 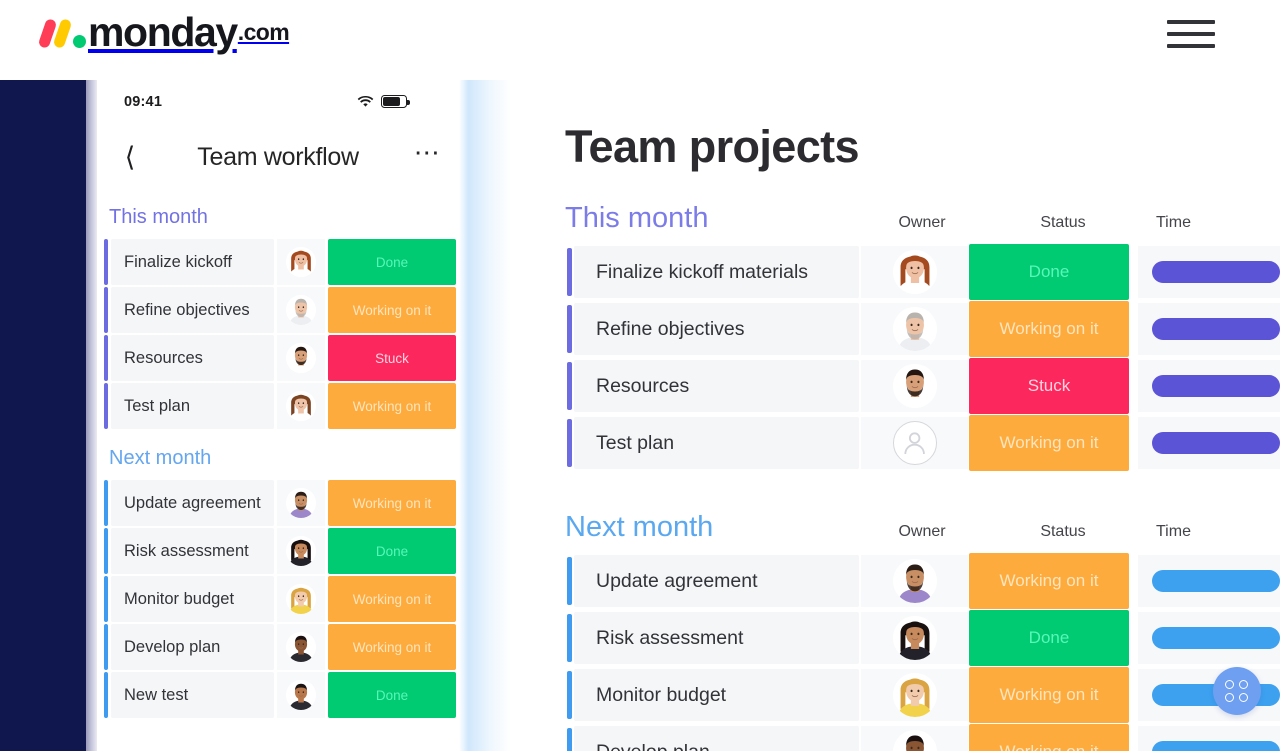 I want to click on hamburger-menu-icon, so click(x=1191, y=34).